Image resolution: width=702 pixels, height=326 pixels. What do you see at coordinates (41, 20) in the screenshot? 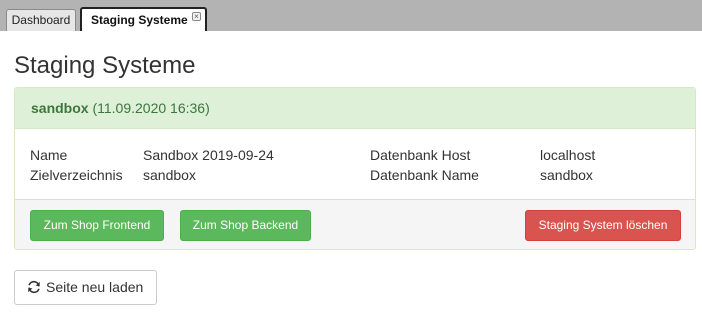
I see `tab-dashboard: Dashboard` at bounding box center [41, 20].